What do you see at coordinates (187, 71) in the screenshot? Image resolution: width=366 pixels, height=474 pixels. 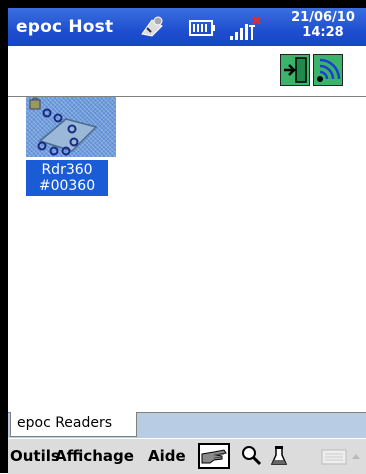 I see `toolbar` at bounding box center [187, 71].